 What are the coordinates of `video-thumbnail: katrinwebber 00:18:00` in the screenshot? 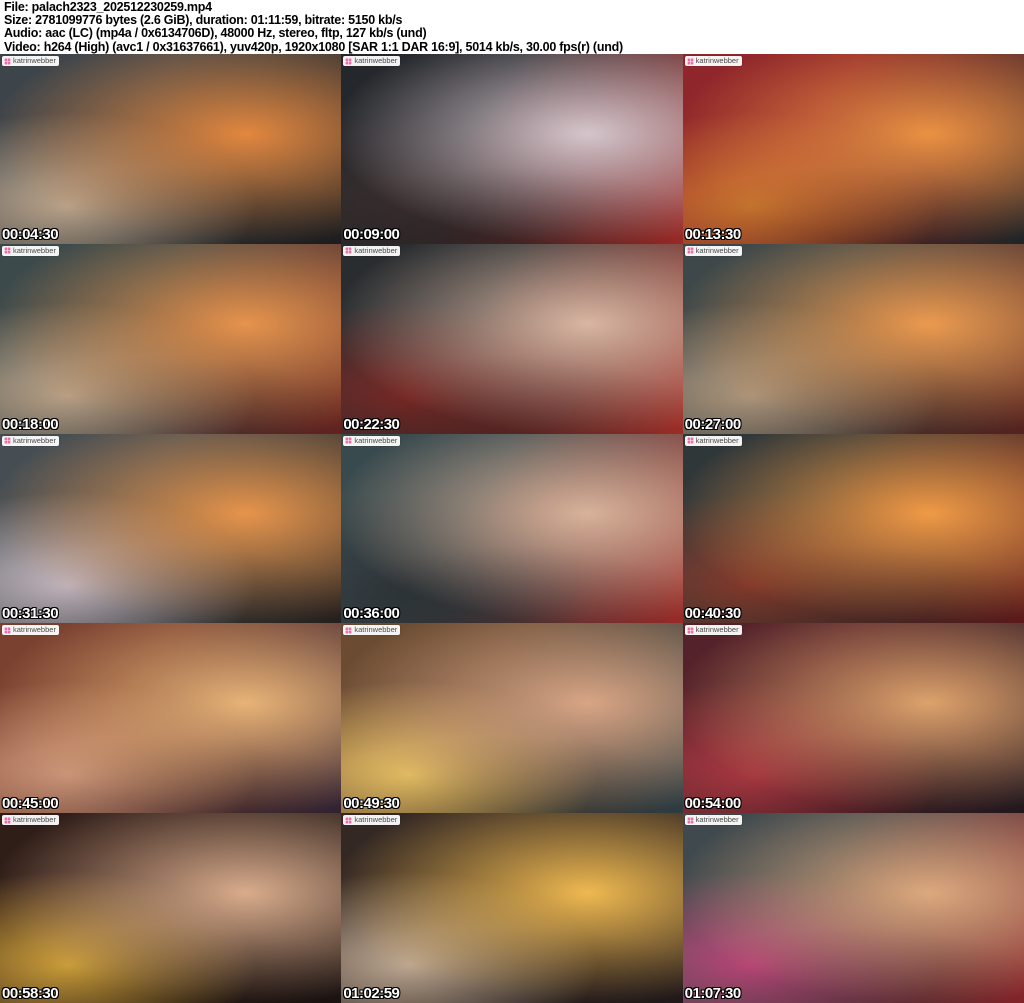 It's located at (171, 338).